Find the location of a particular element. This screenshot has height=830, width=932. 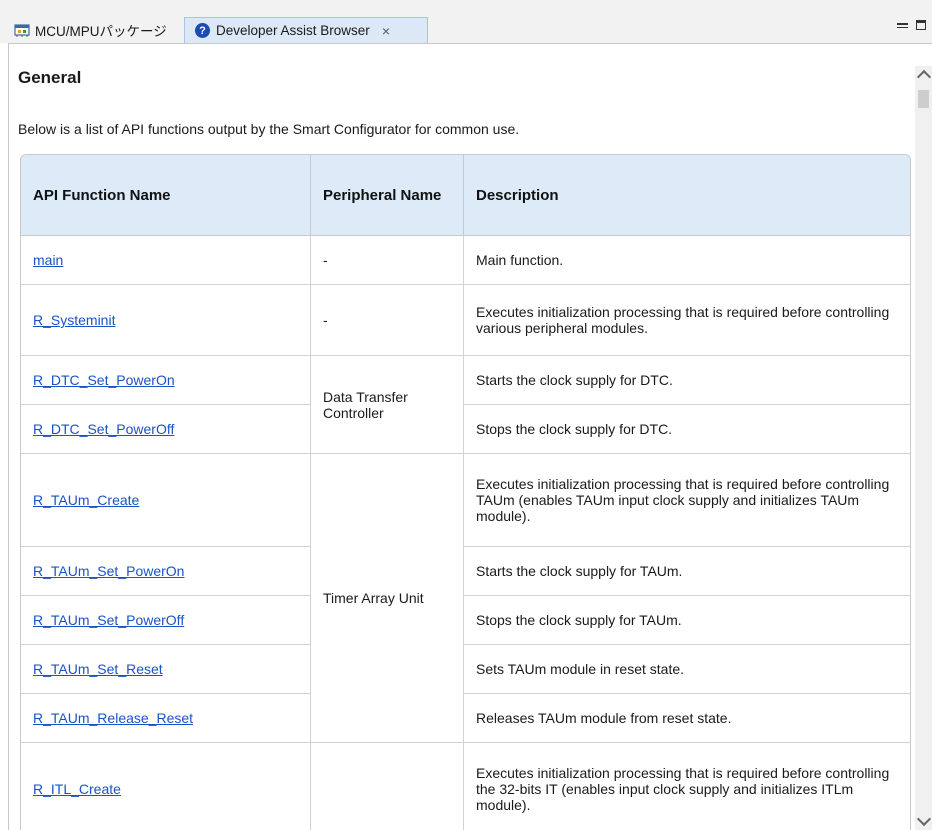

column-header-api-function-name: API Function Name is located at coordinates (166, 195).